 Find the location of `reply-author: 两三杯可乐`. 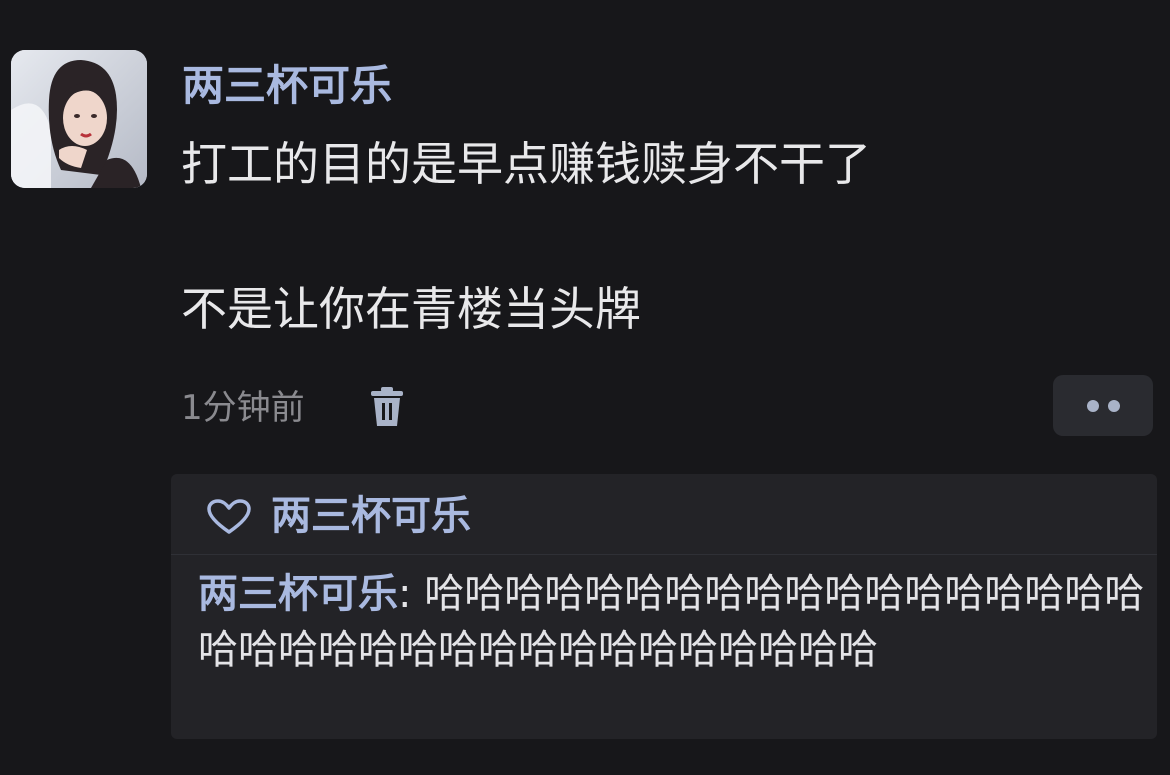

reply-author: 两三杯可乐 is located at coordinates (298, 594).